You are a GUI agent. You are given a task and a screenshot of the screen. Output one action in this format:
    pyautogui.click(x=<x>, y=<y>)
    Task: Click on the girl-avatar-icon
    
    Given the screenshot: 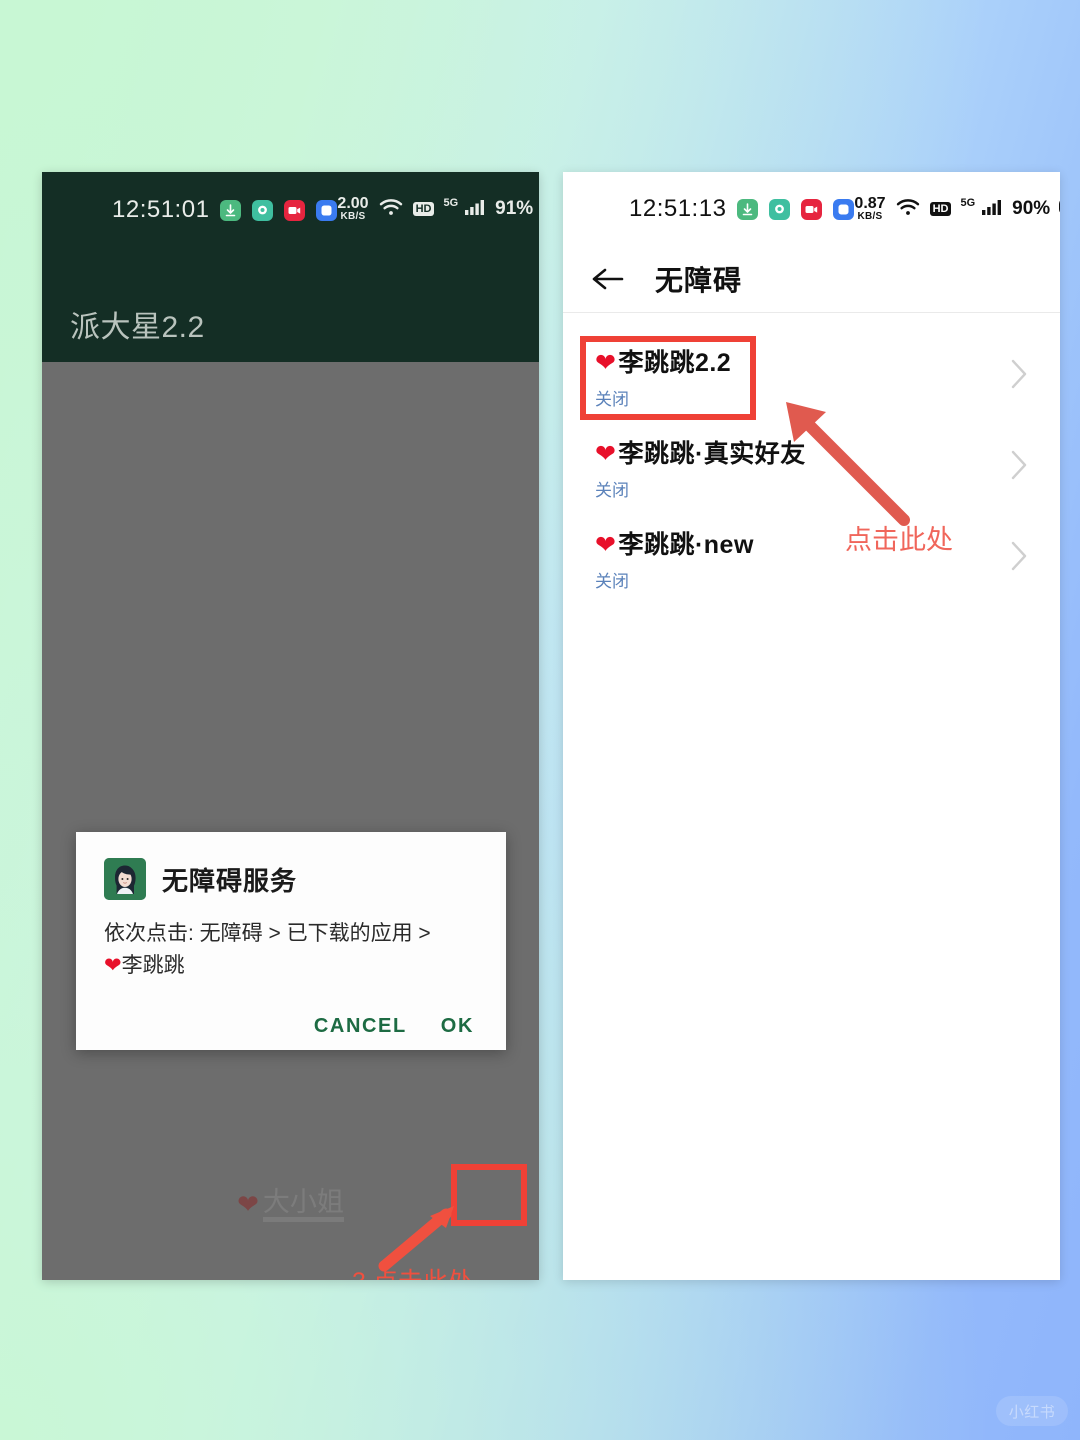 What is the action you would take?
    pyautogui.click(x=125, y=879)
    